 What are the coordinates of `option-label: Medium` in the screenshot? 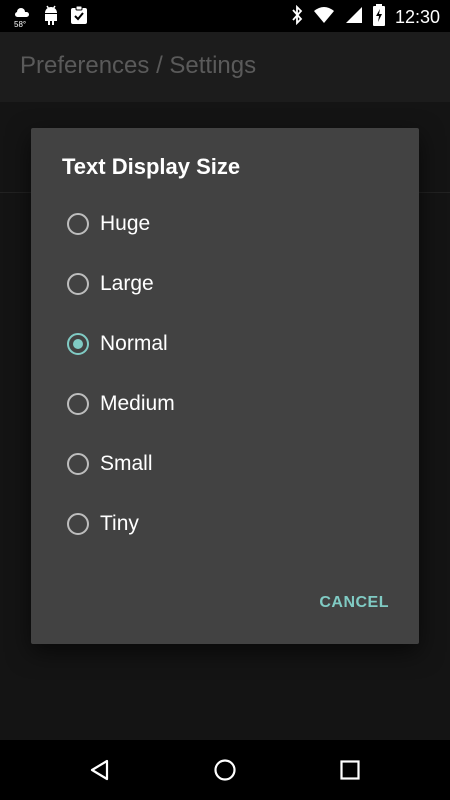 It's located at (137, 403).